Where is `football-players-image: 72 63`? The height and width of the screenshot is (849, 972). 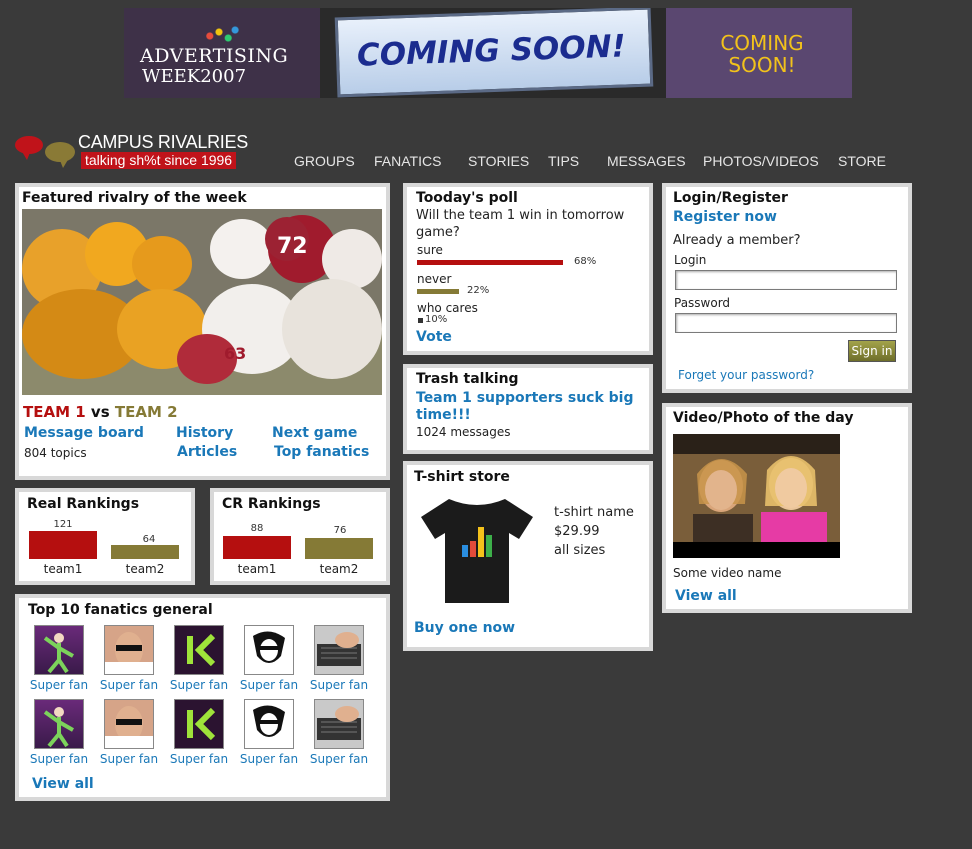 football-players-image: 72 63 is located at coordinates (202, 302).